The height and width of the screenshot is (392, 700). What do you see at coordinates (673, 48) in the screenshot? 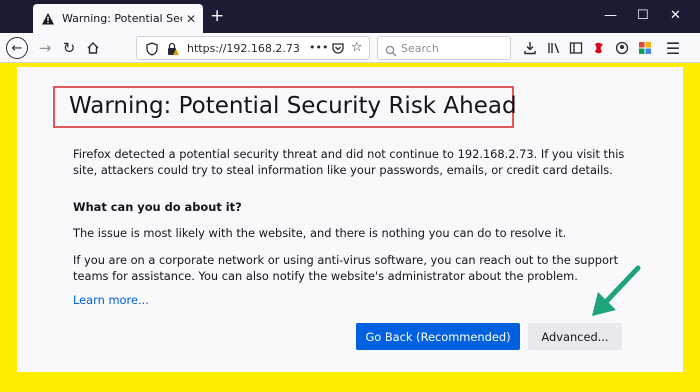
I see `hamburger-menu-icon: ☰` at bounding box center [673, 48].